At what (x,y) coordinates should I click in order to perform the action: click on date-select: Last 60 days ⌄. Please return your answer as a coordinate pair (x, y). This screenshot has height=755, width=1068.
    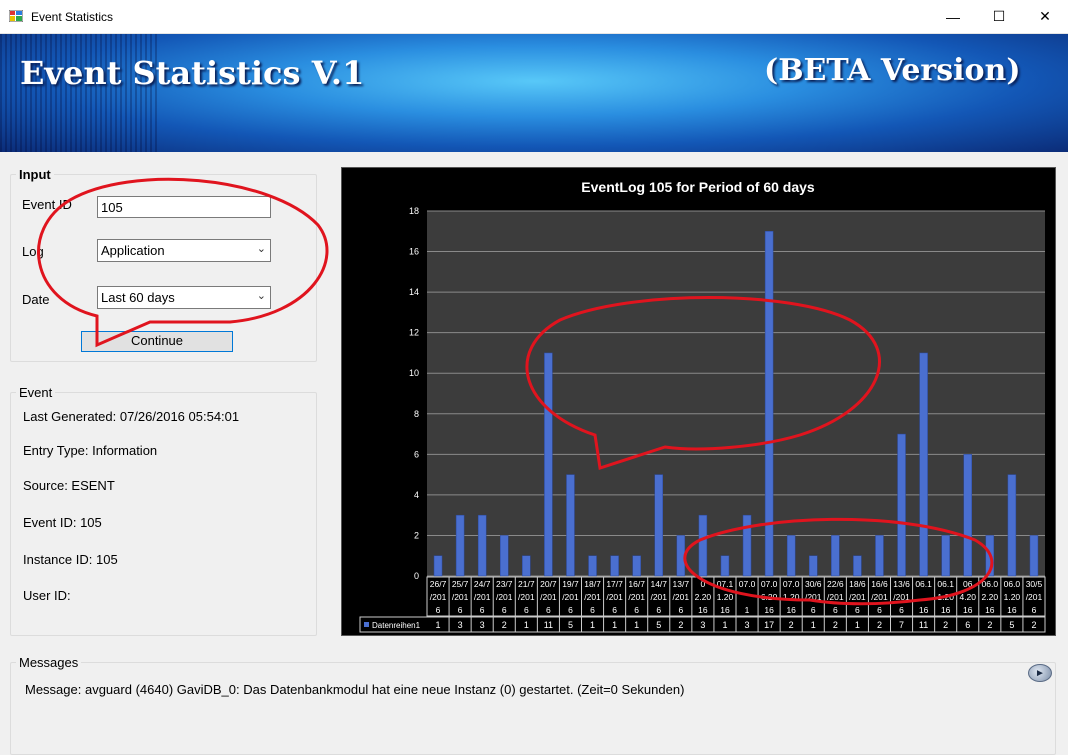
    Looking at the image, I should click on (184, 297).